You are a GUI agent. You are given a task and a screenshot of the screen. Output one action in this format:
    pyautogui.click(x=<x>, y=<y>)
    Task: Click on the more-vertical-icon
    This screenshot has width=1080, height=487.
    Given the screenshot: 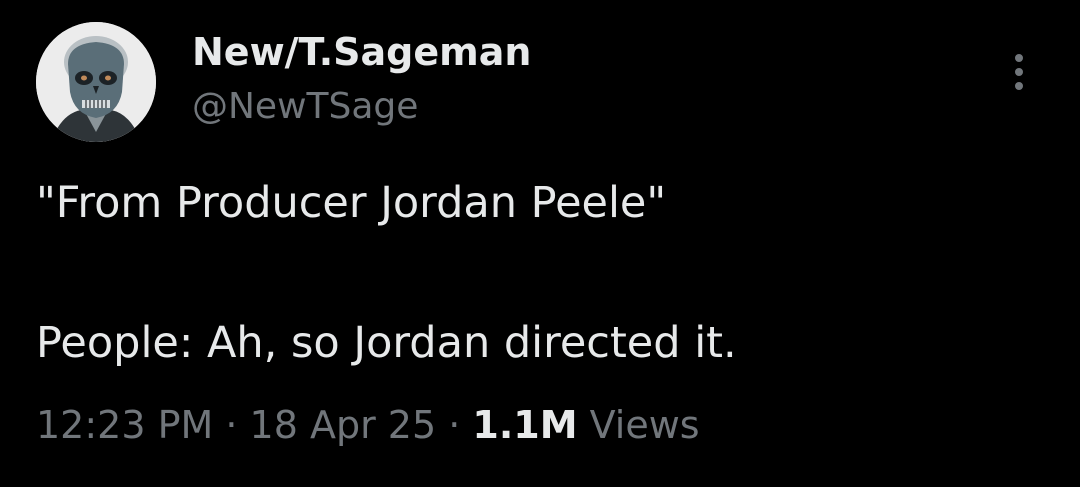 What is the action you would take?
    pyautogui.click(x=1019, y=72)
    